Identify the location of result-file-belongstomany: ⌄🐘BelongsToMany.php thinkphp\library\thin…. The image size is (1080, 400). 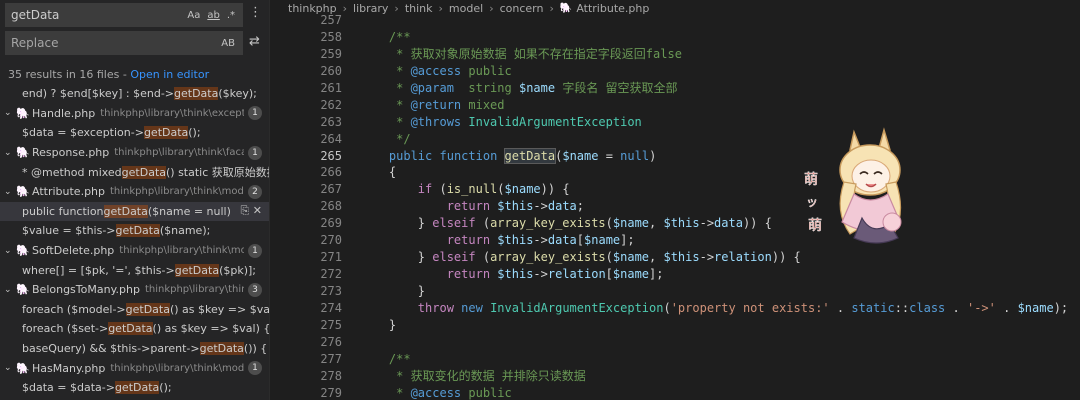
(134, 290).